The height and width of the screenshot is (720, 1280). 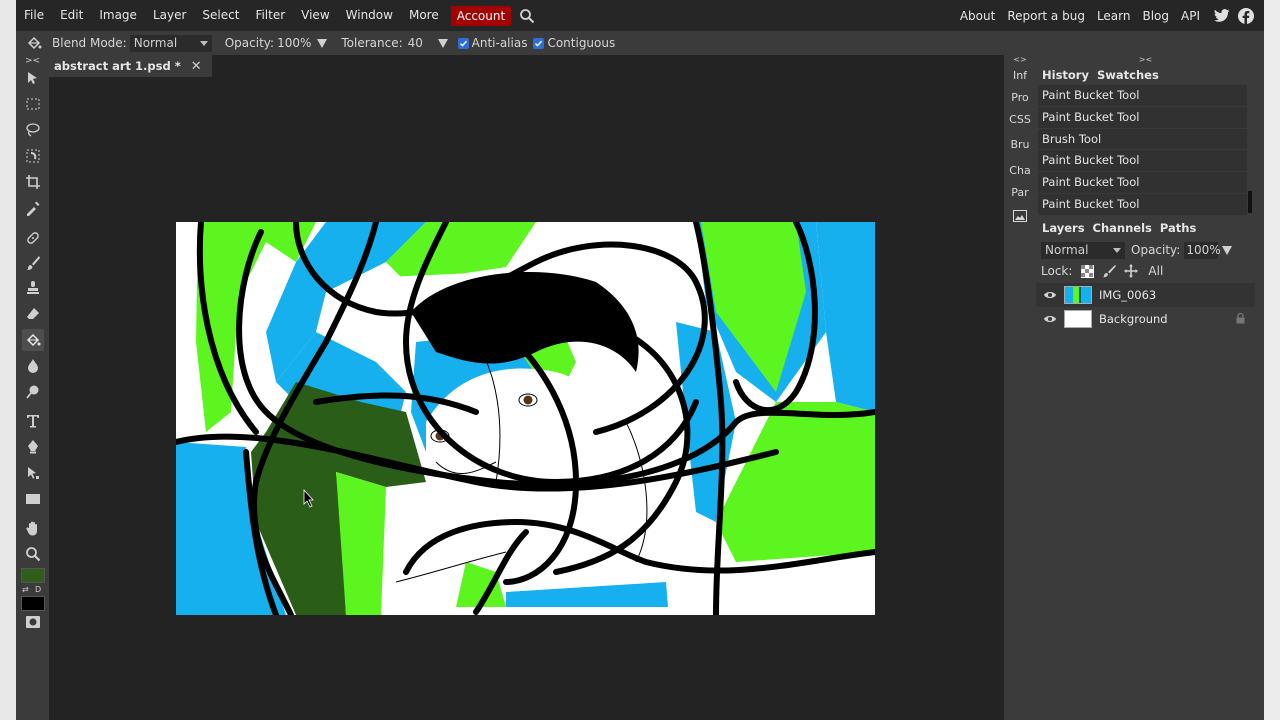 What do you see at coordinates (33, 528) in the screenshot?
I see `hand-tool-icon` at bounding box center [33, 528].